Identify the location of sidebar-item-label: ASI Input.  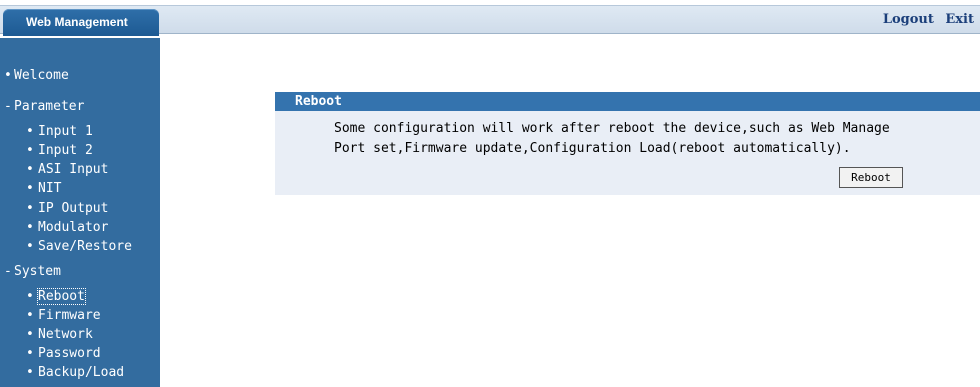
(73, 169).